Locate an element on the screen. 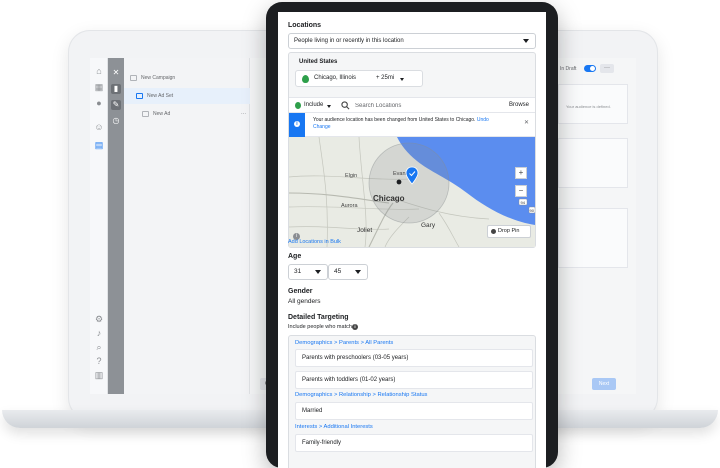 The width and height of the screenshot is (720, 468). tree-item-ad: New Ad ··· is located at coordinates (187, 114).